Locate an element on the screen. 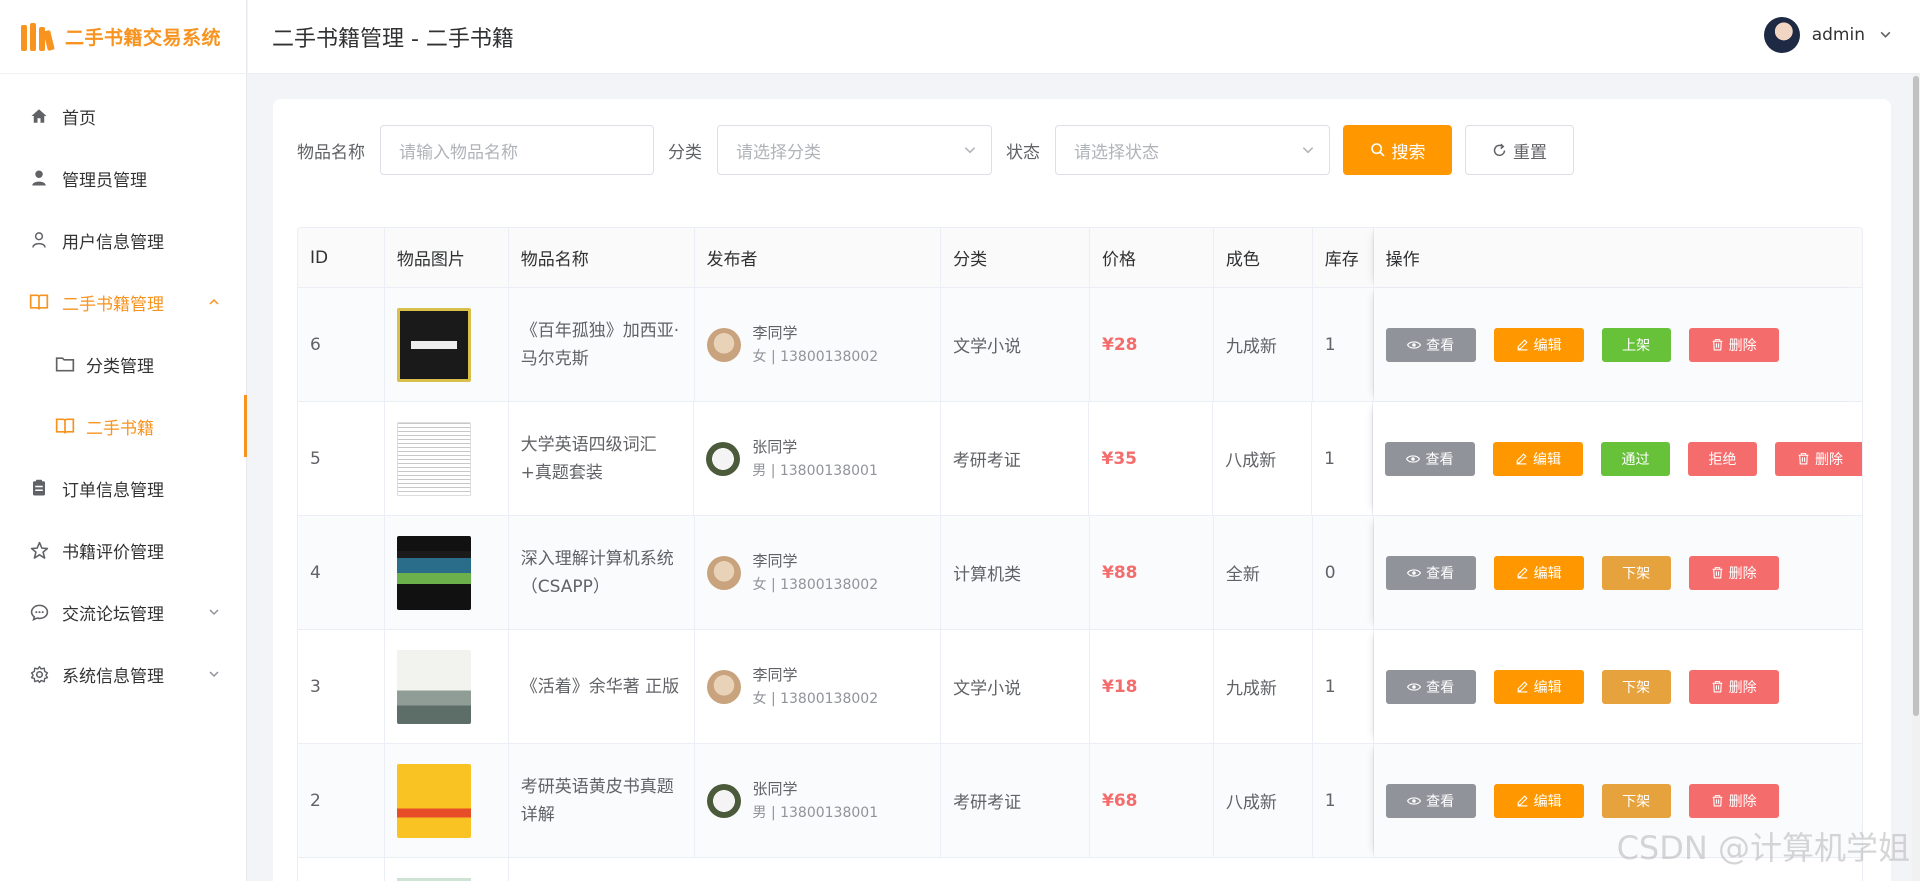 Image resolution: width=1920 pixels, height=881 pixels. reset-button: 重置 is located at coordinates (1519, 150).